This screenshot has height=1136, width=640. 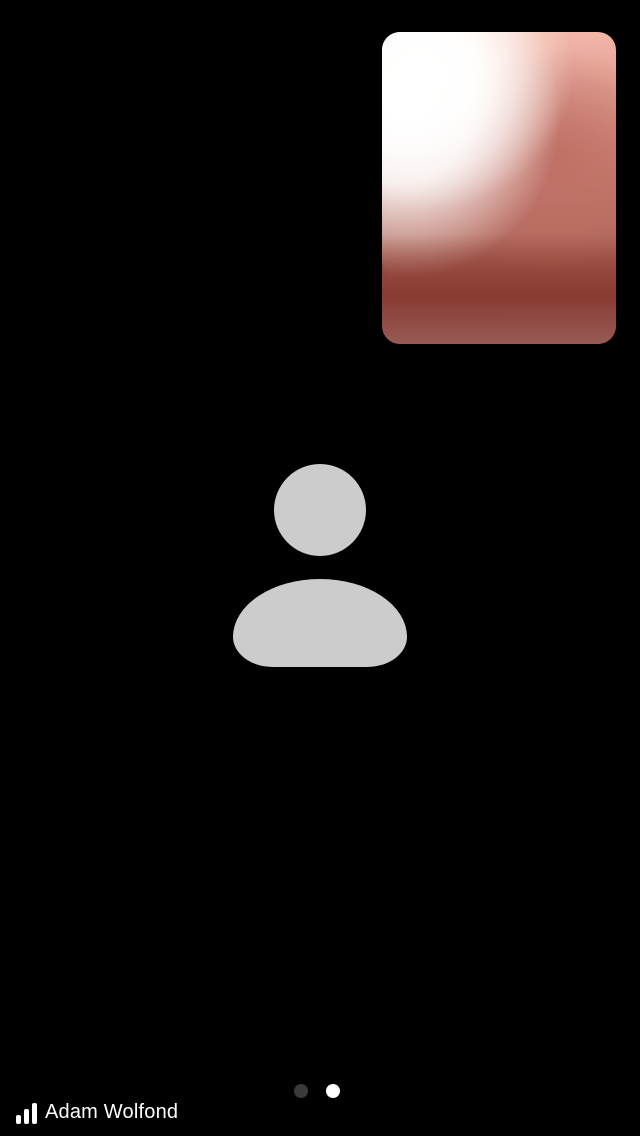 I want to click on self-camera-preview, so click(x=499, y=188).